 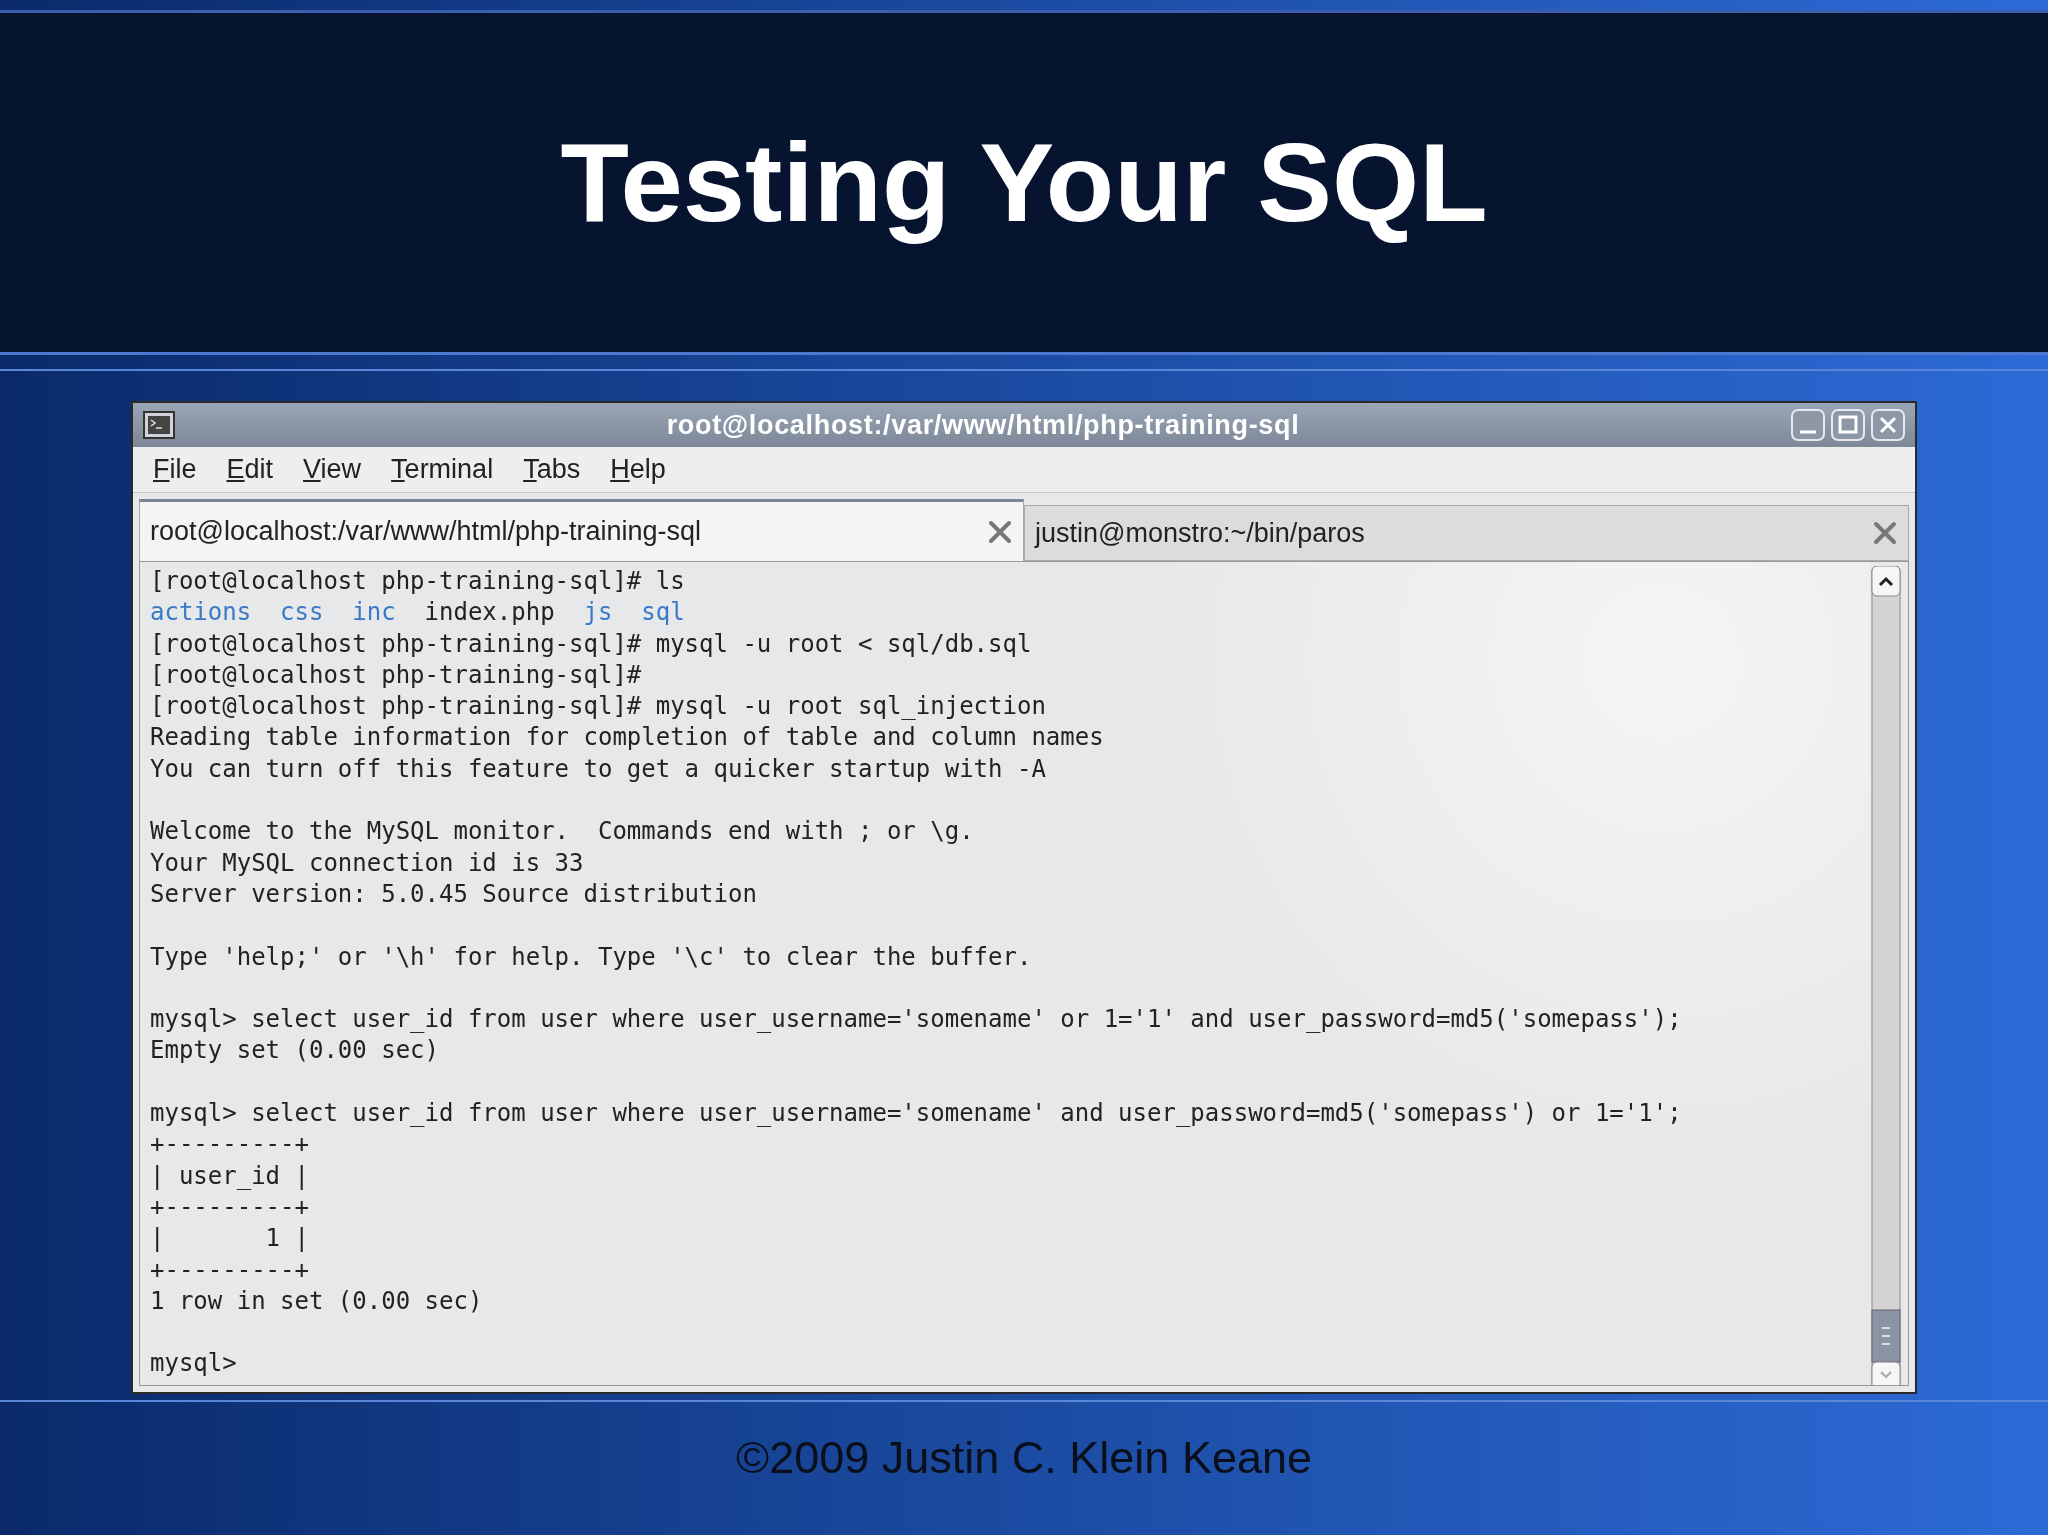 What do you see at coordinates (1024, 182) in the screenshot?
I see `slide-title: Testing Your SQL` at bounding box center [1024, 182].